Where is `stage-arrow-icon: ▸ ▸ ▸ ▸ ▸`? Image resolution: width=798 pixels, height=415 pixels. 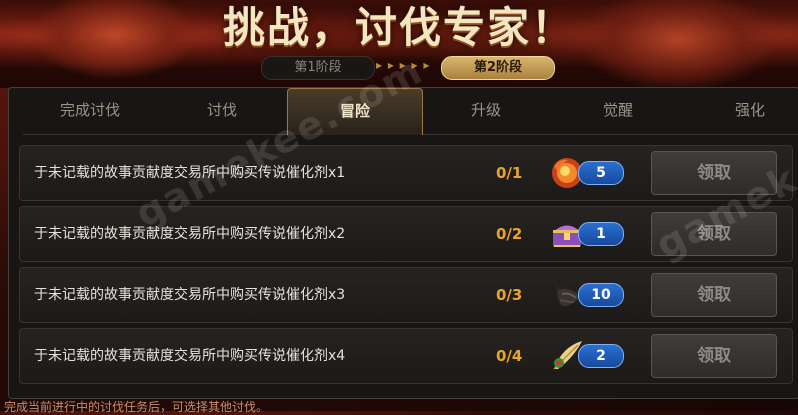
stage-arrow-icon: ▸ ▸ ▸ ▸ ▸ is located at coordinates (403, 65).